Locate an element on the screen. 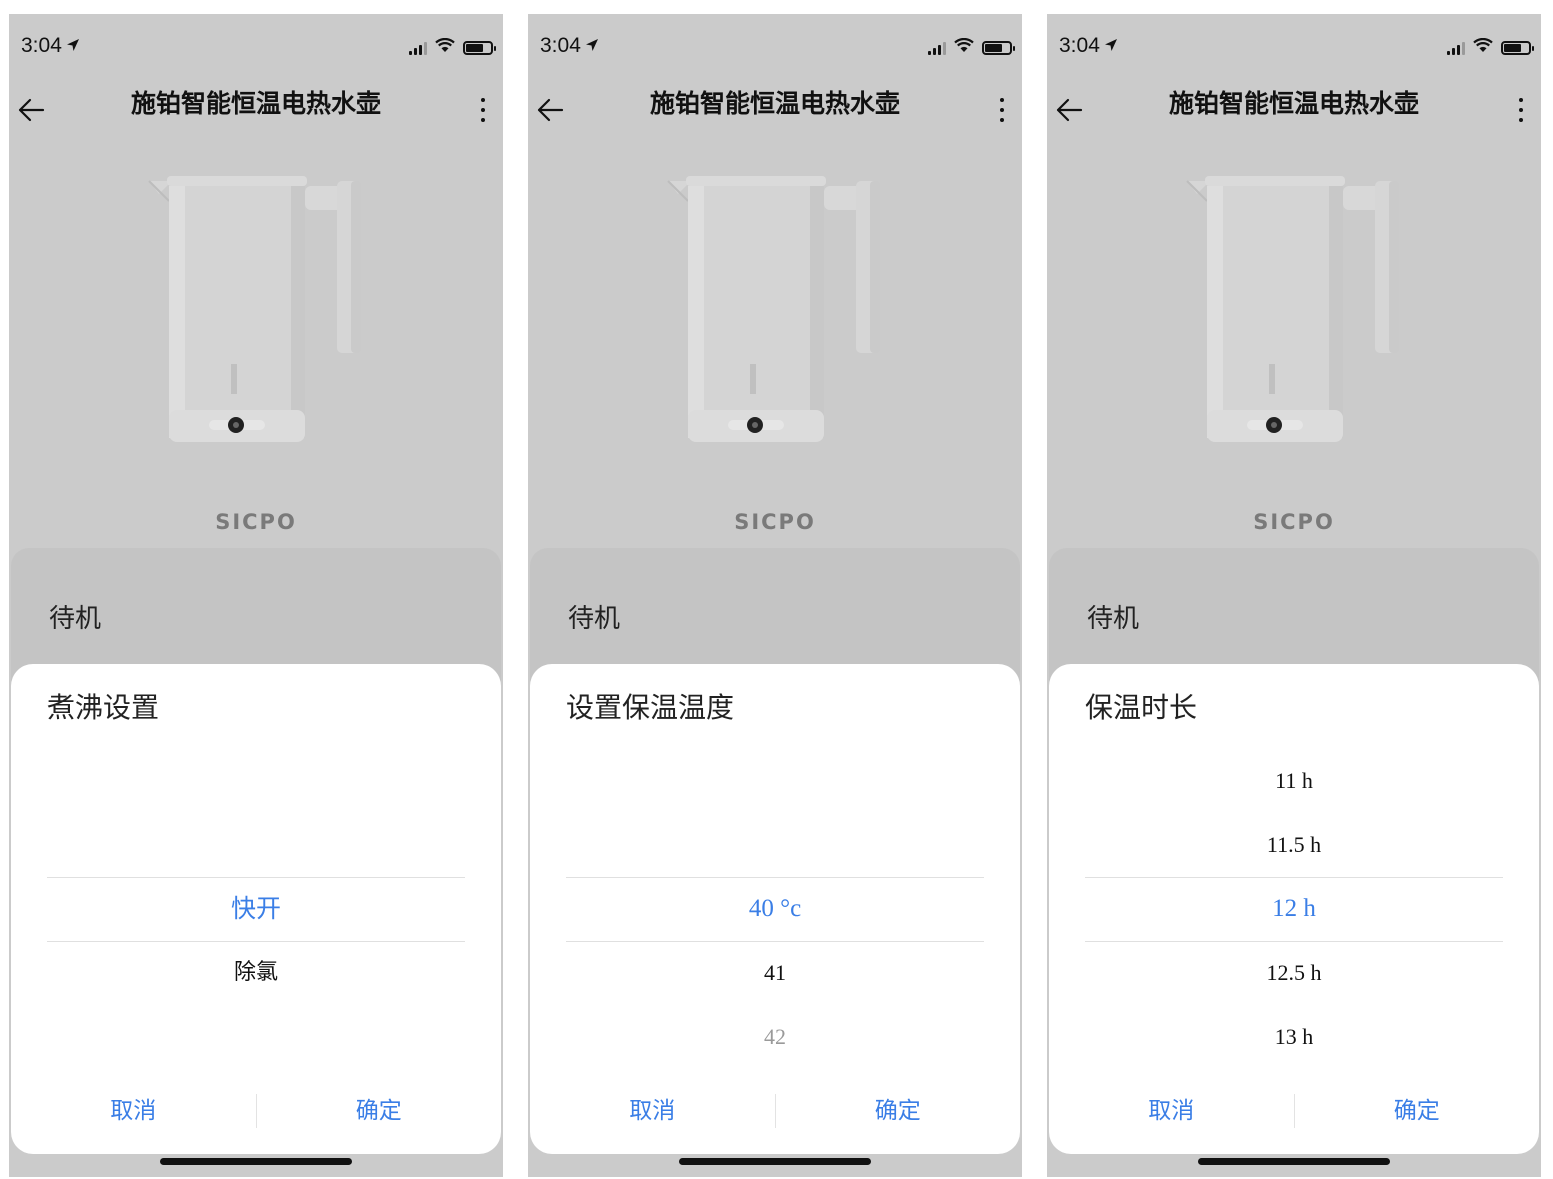 Image resolution: width=1553 pixels, height=1179 pixels. picker-sheet: 保温时长 11 h 11.5 h 12 h 12.5 h 13 h 取消 确定 is located at coordinates (1294, 909).